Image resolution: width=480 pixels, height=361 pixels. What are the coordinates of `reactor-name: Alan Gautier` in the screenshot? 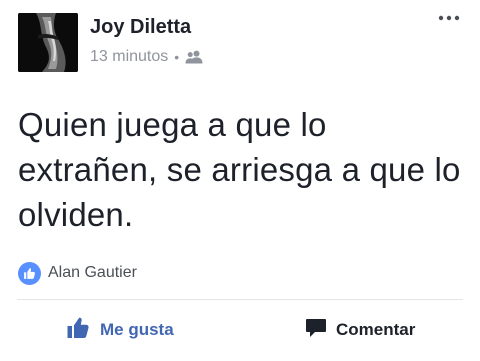 It's located at (92, 273).